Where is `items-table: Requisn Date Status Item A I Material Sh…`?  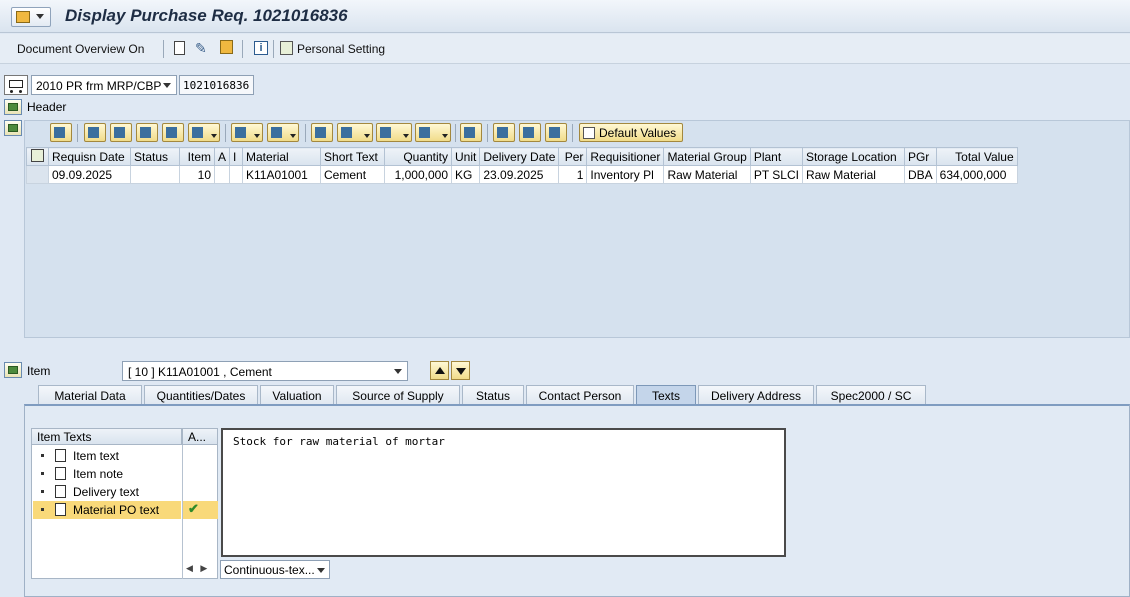 items-table: Requisn Date Status Item A I Material Sh… is located at coordinates (522, 165).